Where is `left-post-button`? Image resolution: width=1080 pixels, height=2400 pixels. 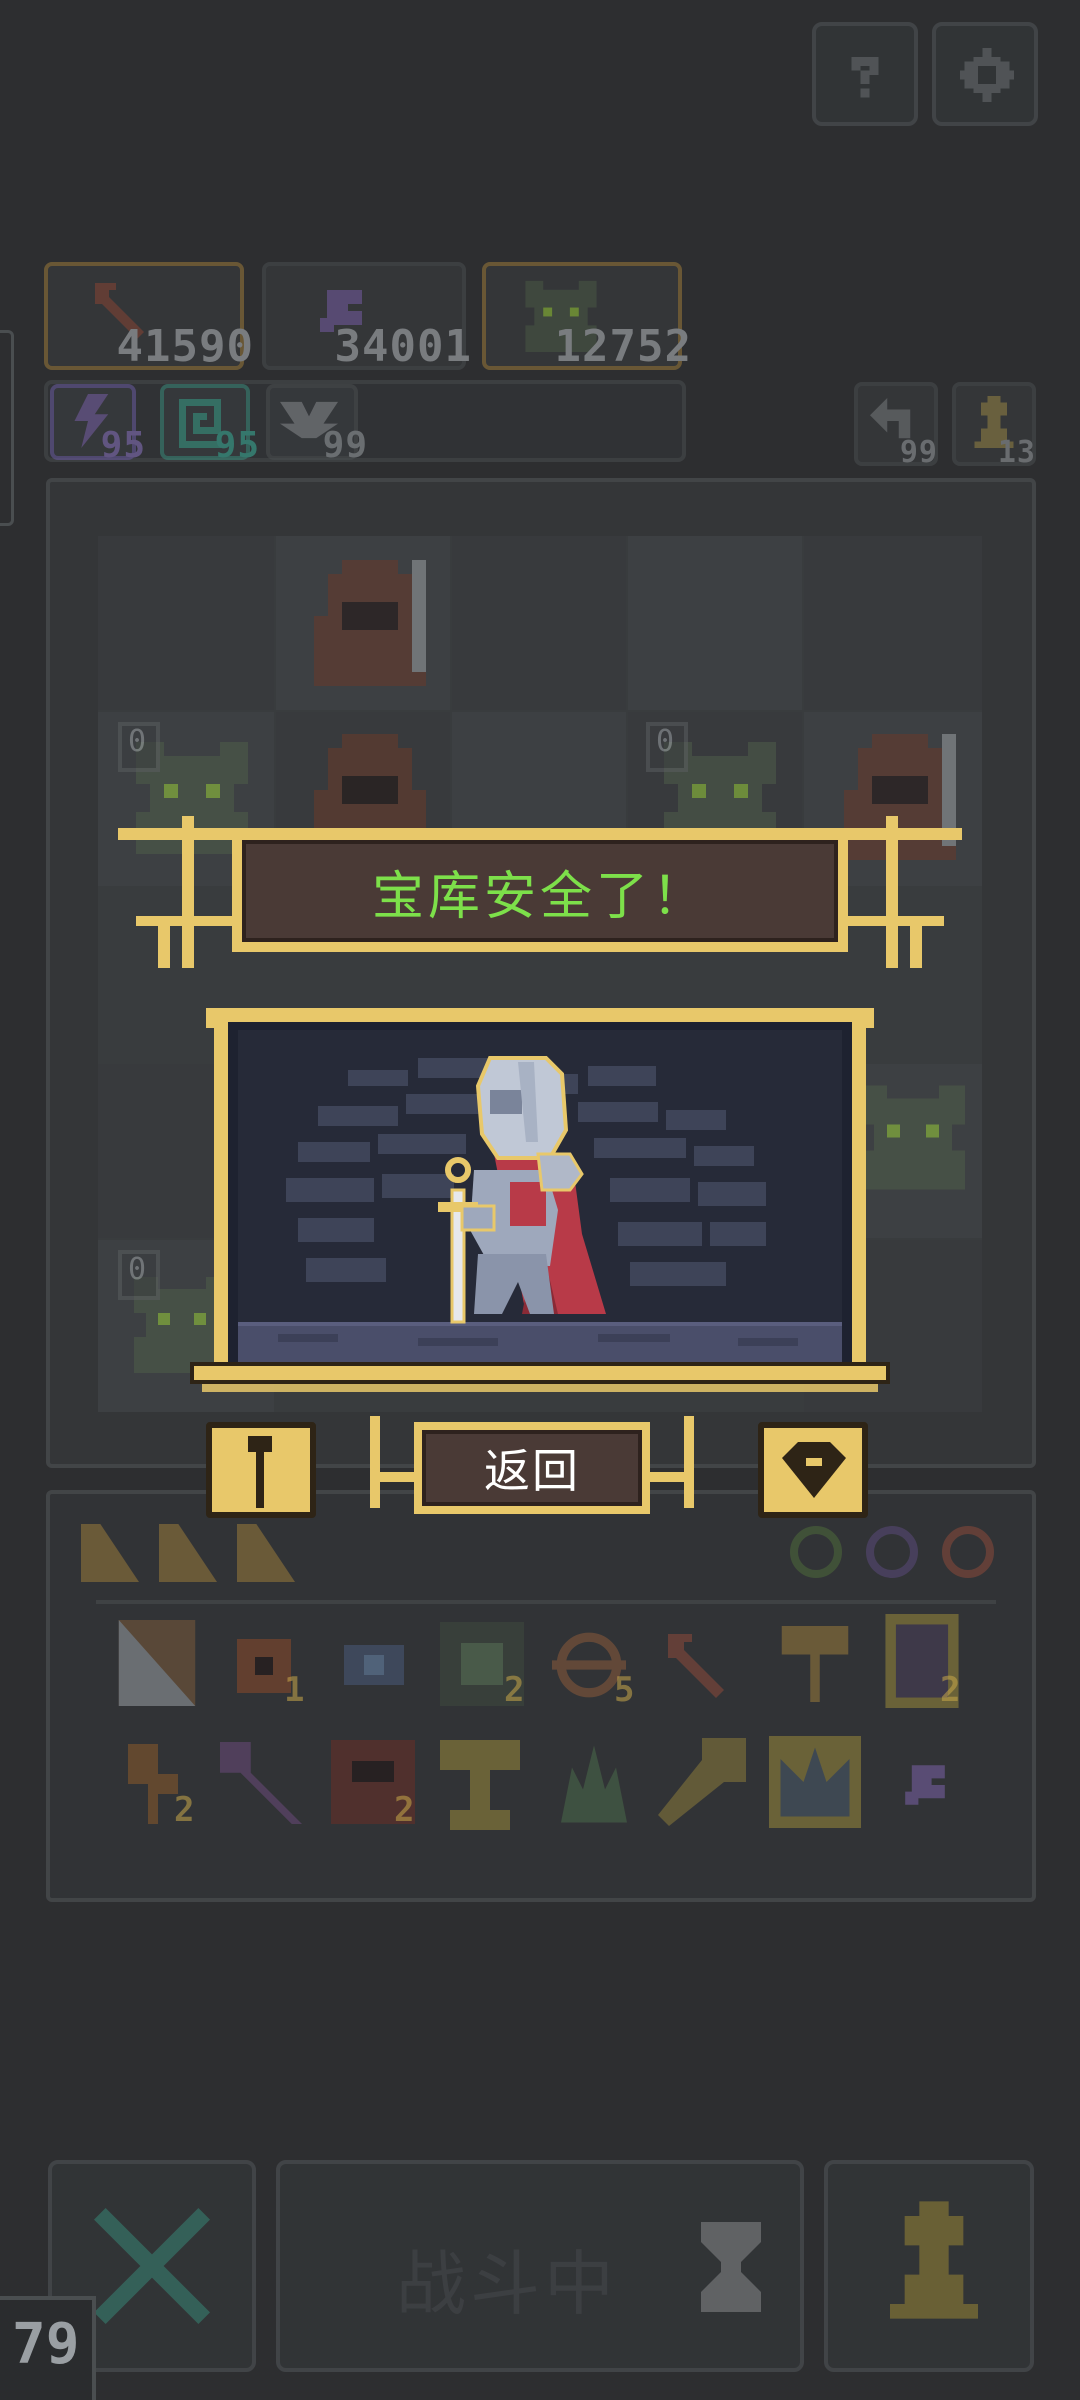
left-post-button is located at coordinates (261, 1470).